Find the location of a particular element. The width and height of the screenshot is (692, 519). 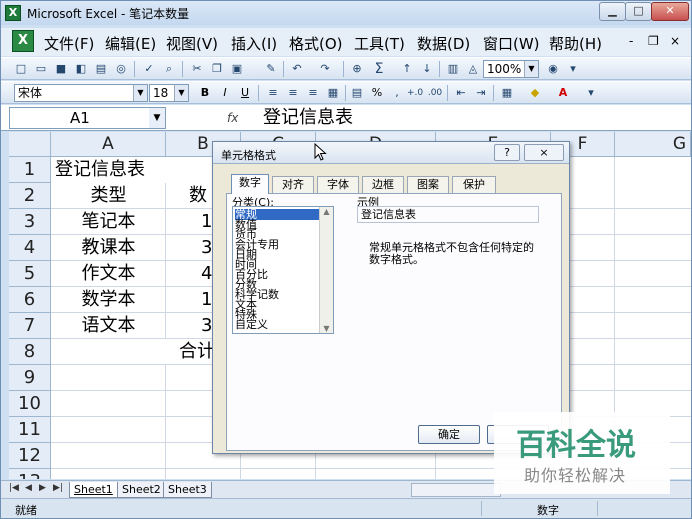

font-name-combo: 宋体 ▼ is located at coordinates (81, 93).